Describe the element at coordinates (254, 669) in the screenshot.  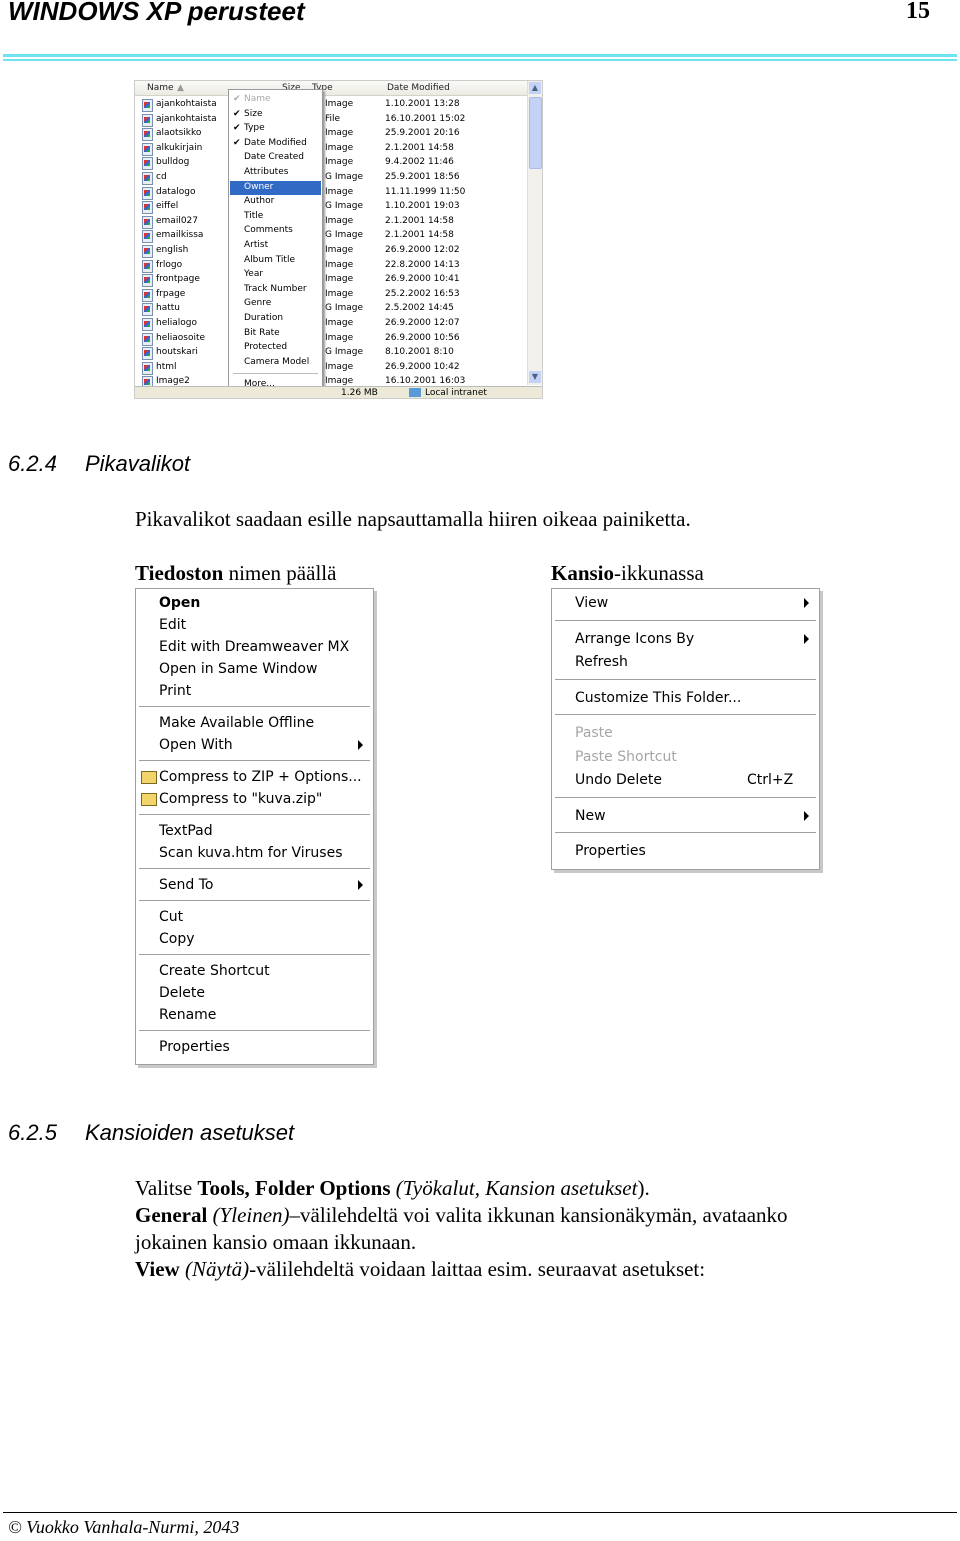
I see `menu-item: Open in Same Window` at that location.